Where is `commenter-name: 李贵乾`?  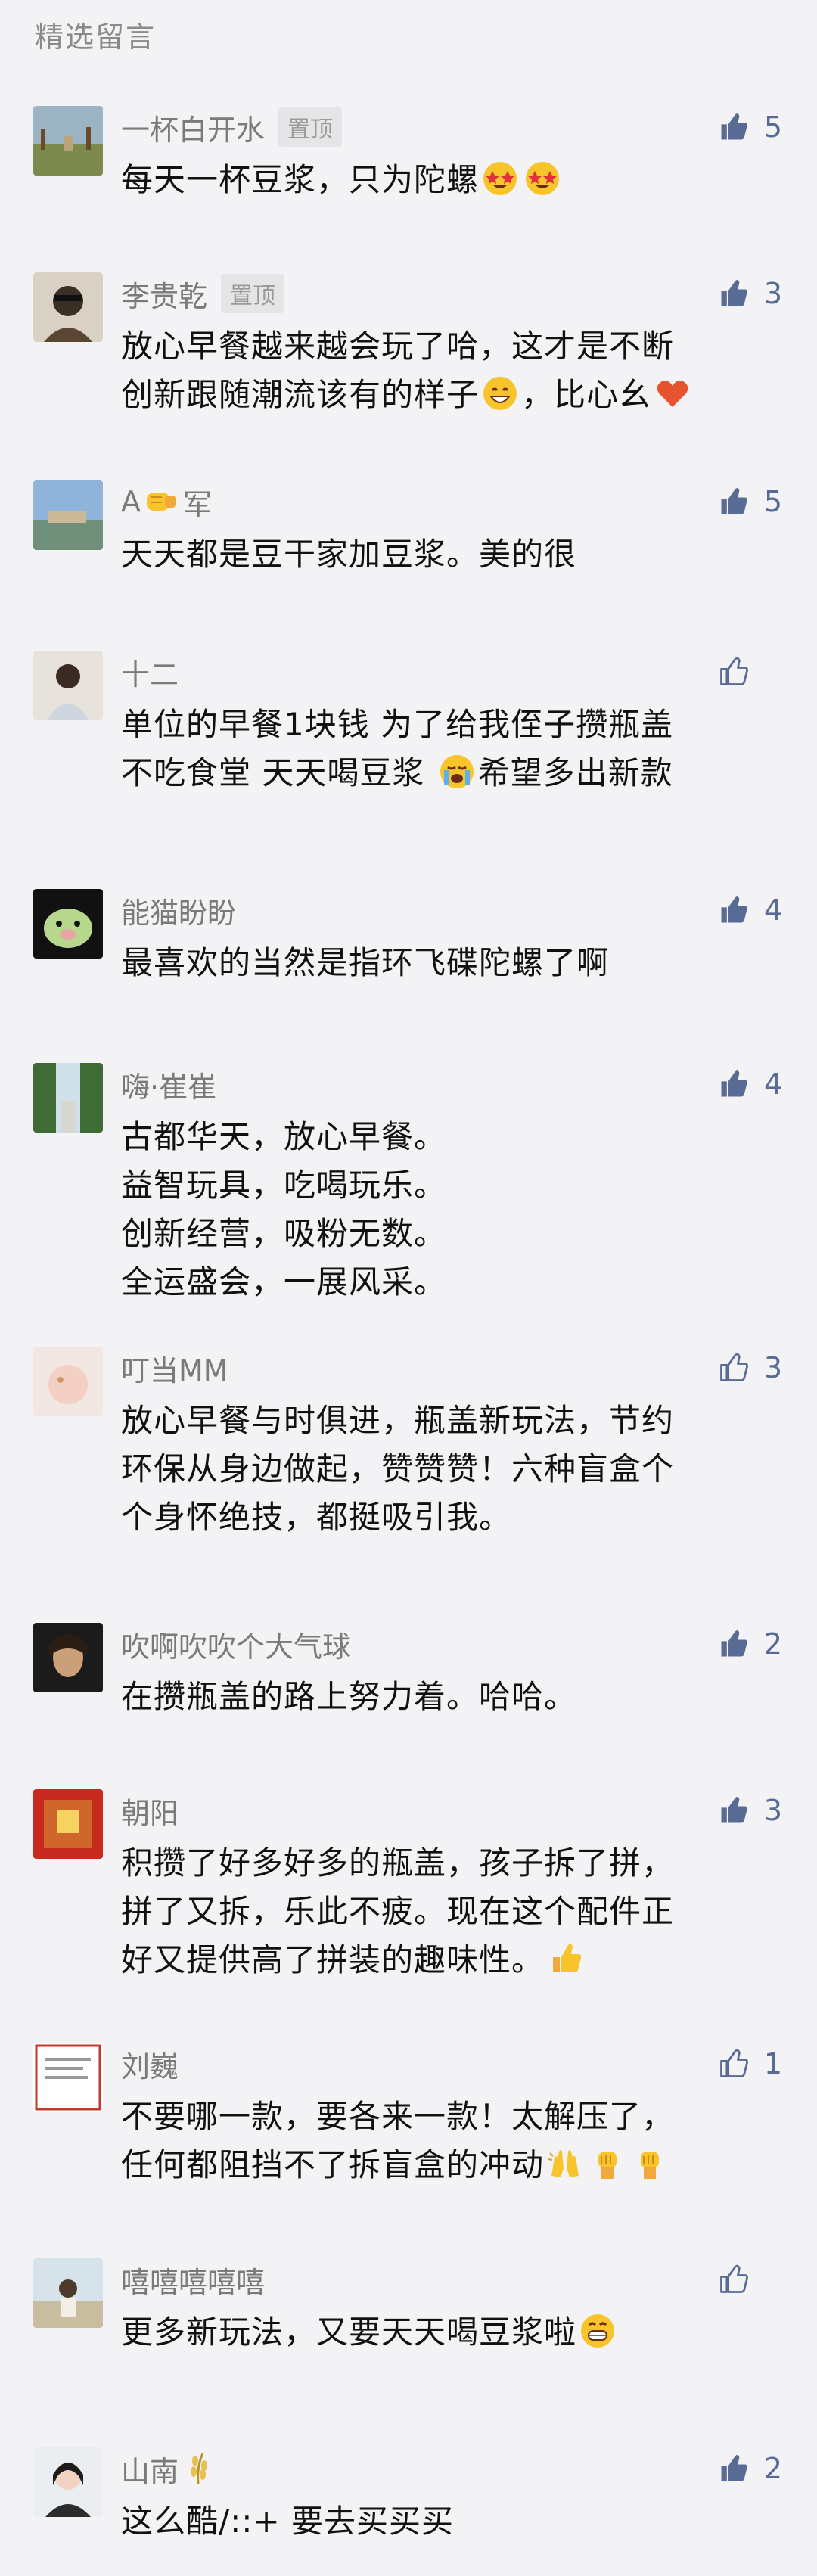 commenter-name: 李贵乾 is located at coordinates (164, 294).